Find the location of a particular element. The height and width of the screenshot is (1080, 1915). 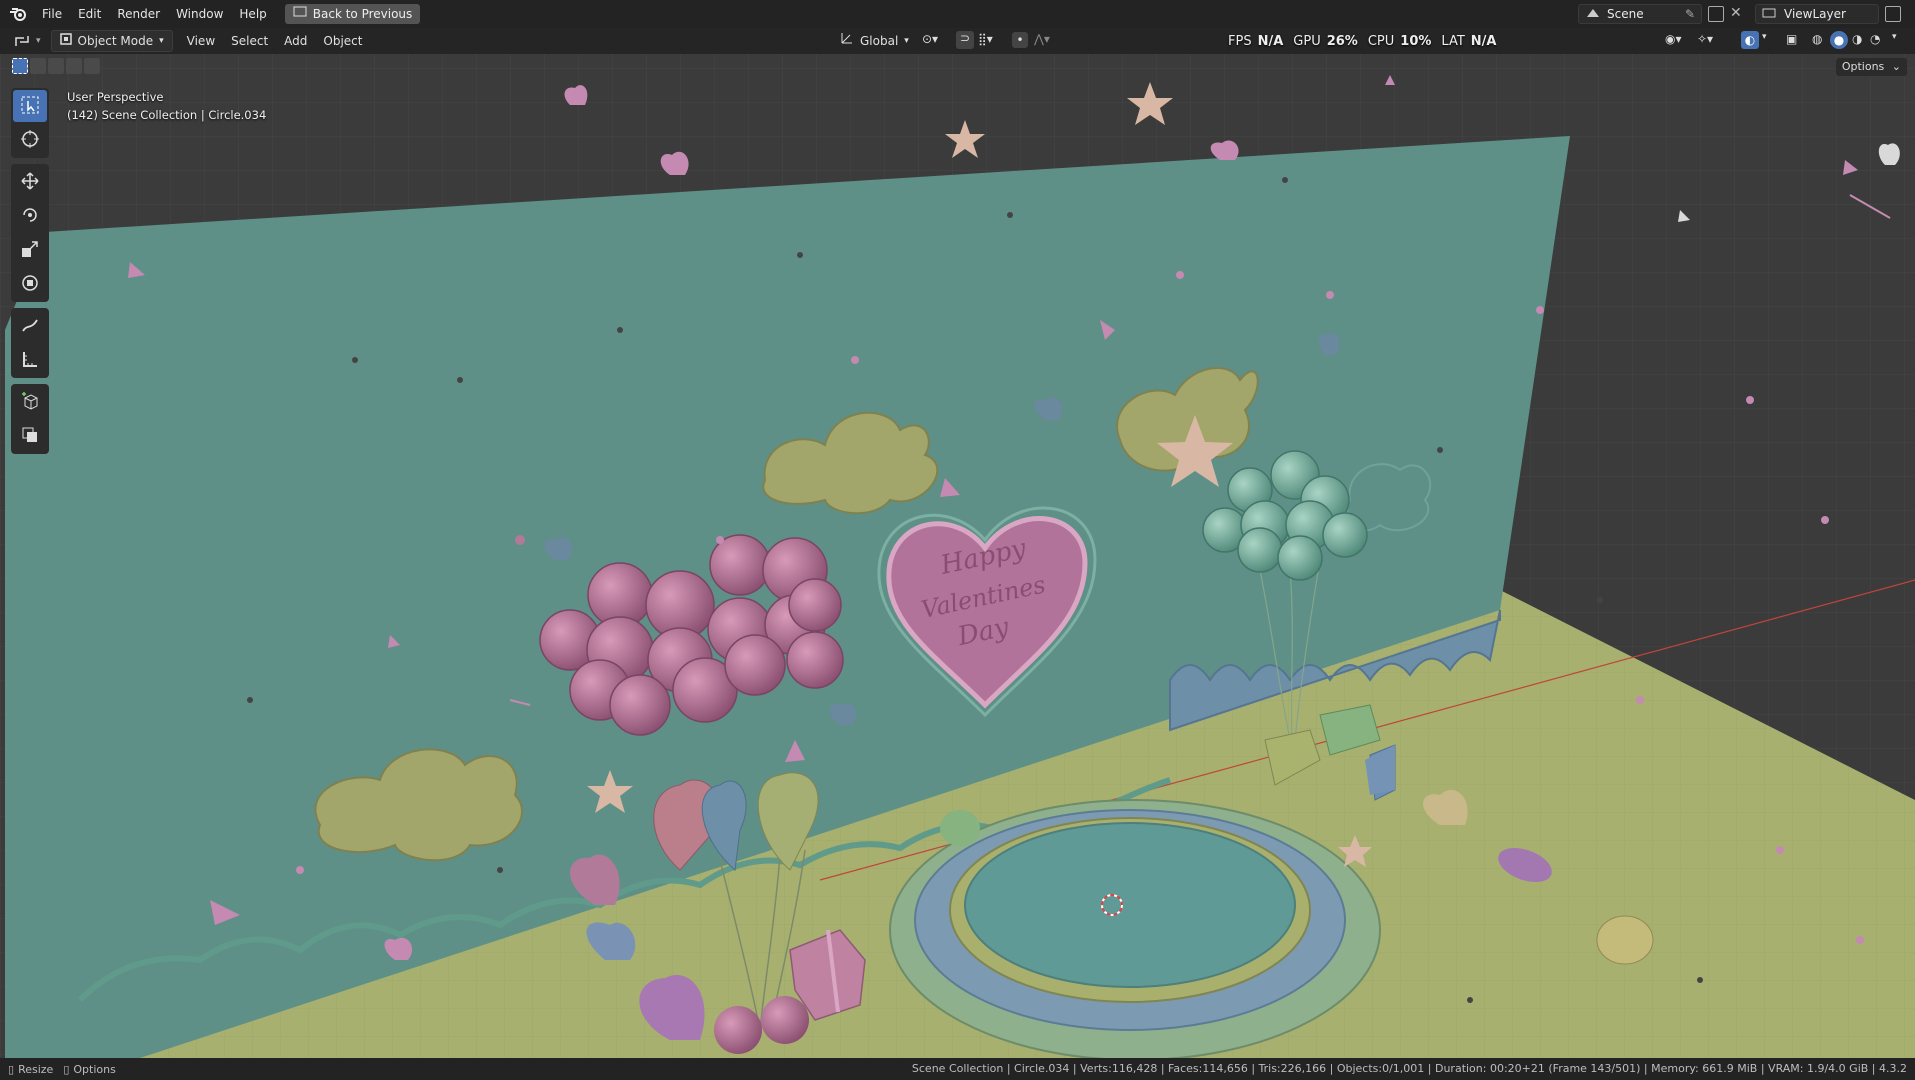

view-perspective-label: User Perspective is located at coordinates (115, 97).